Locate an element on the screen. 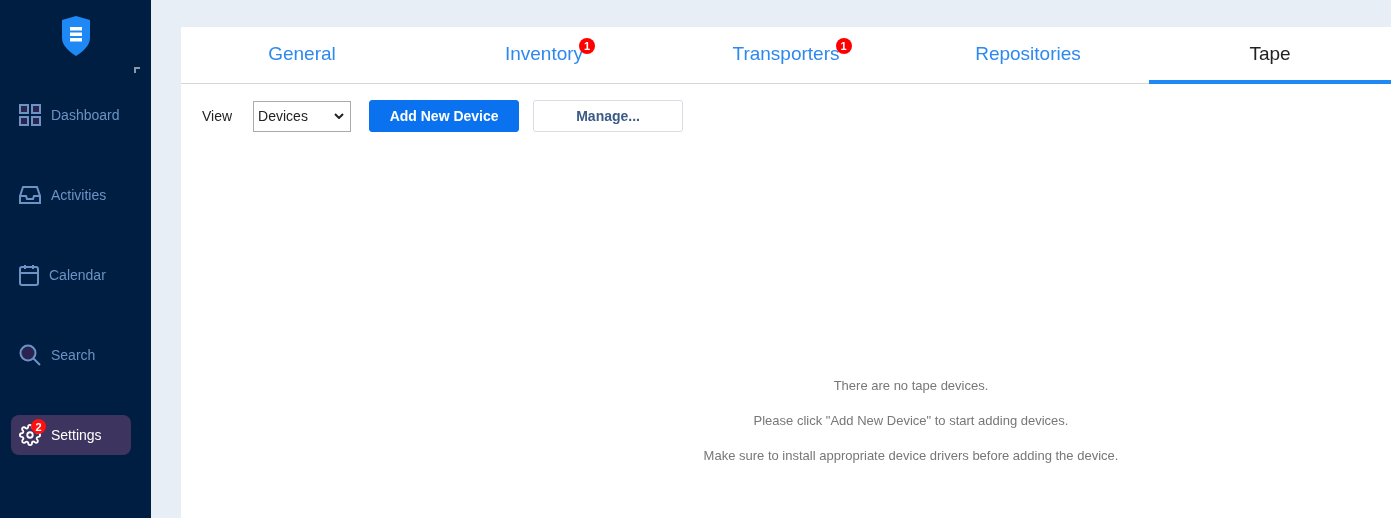 This screenshot has height=518, width=1391. add-new-device-button: Add New Device is located at coordinates (444, 116).